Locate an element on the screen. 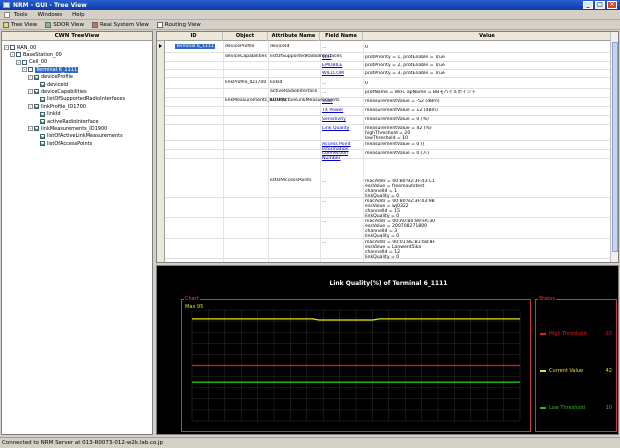 The height and width of the screenshot is (448, 620). scrollbar-thumb is located at coordinates (615, 147).